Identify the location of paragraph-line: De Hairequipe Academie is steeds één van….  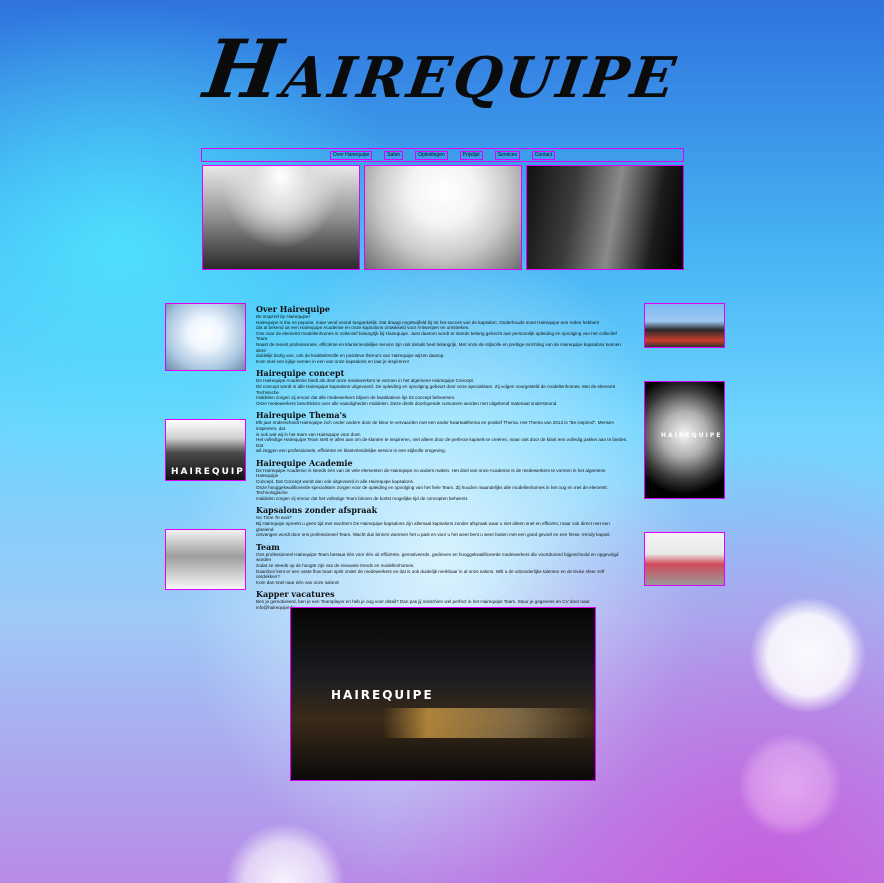
(431, 473).